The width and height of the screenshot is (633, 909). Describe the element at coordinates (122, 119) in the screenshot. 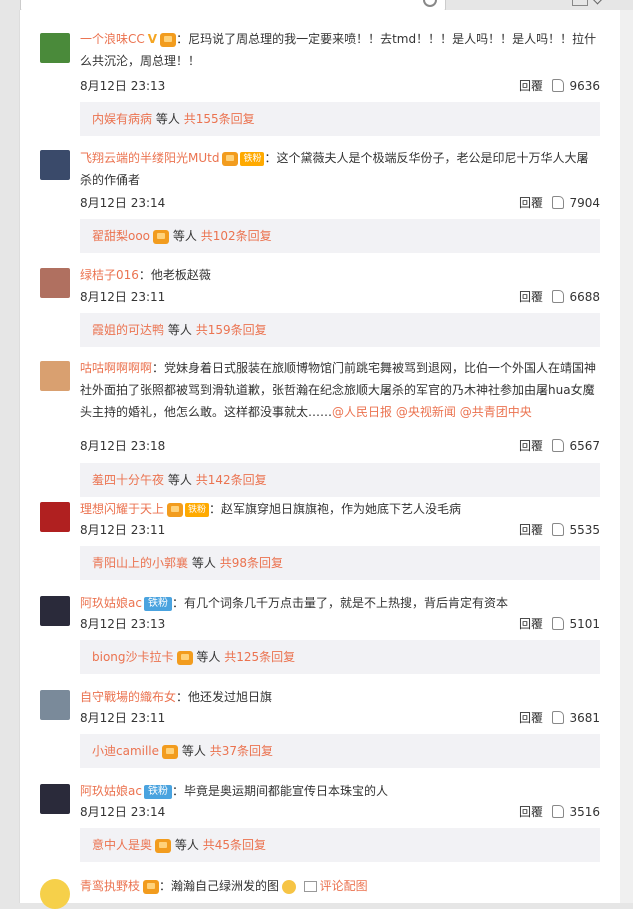

I see `sub-reply-user: 内娱有病病` at that location.